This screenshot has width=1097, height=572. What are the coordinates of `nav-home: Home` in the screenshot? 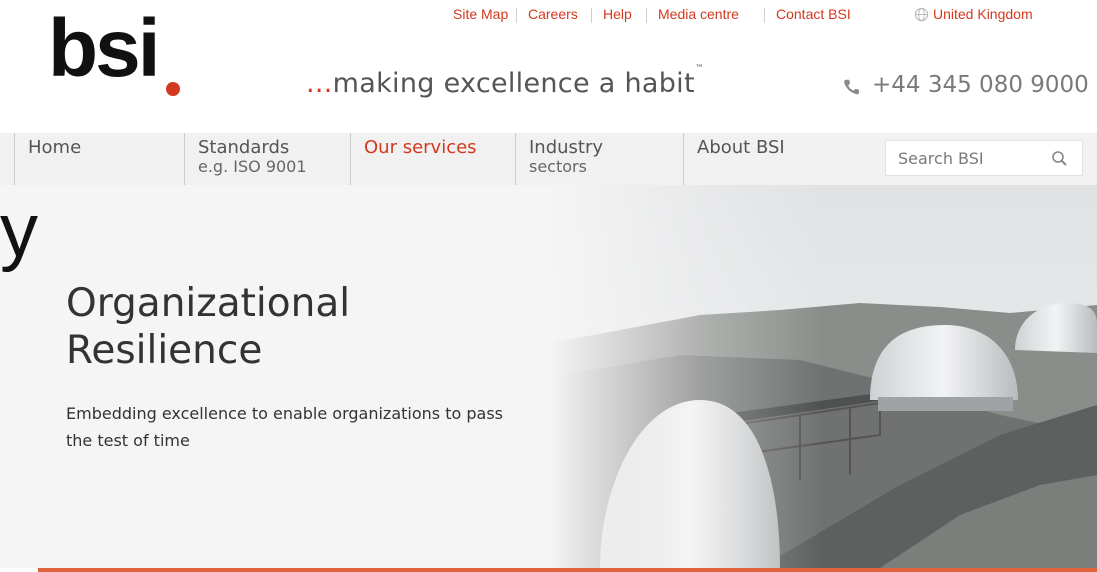 It's located at (99, 159).